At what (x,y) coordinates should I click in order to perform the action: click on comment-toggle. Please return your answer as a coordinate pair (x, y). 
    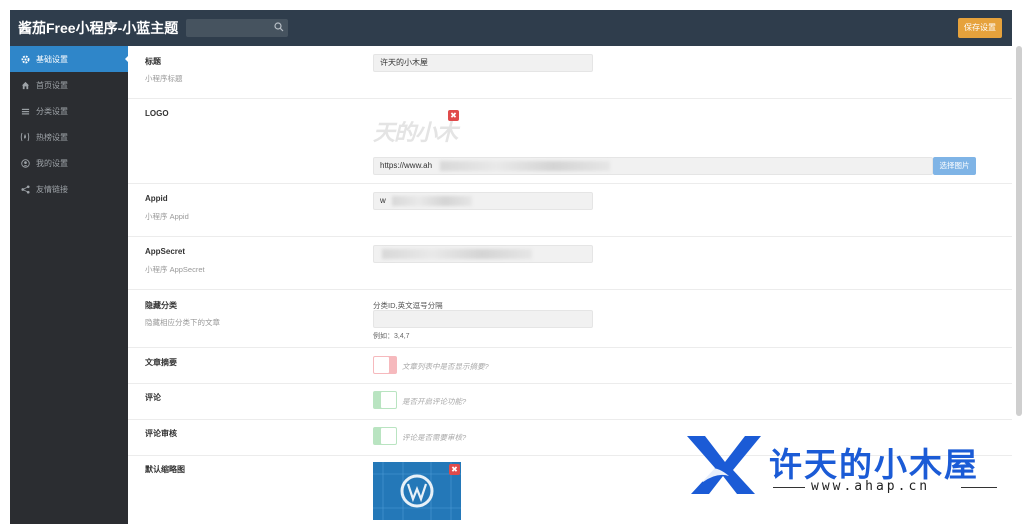
    Looking at the image, I should click on (385, 400).